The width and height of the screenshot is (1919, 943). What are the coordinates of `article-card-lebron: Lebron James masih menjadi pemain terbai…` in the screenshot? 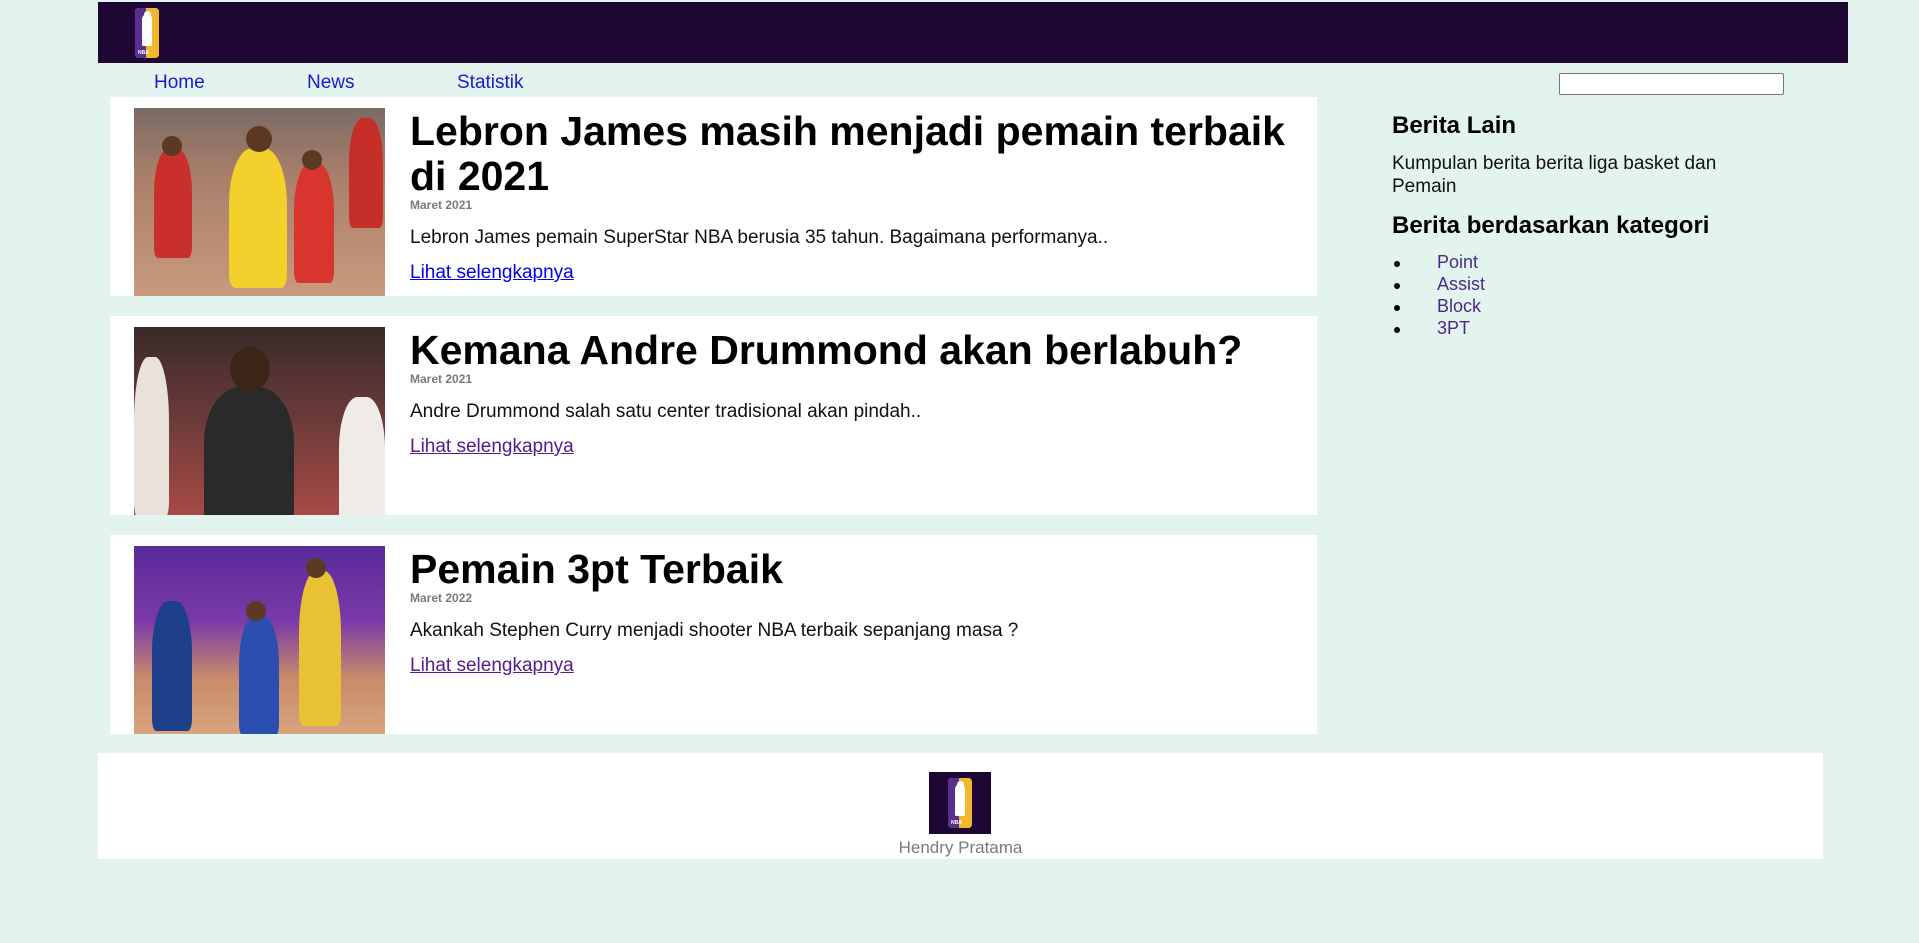 It's located at (713, 196).